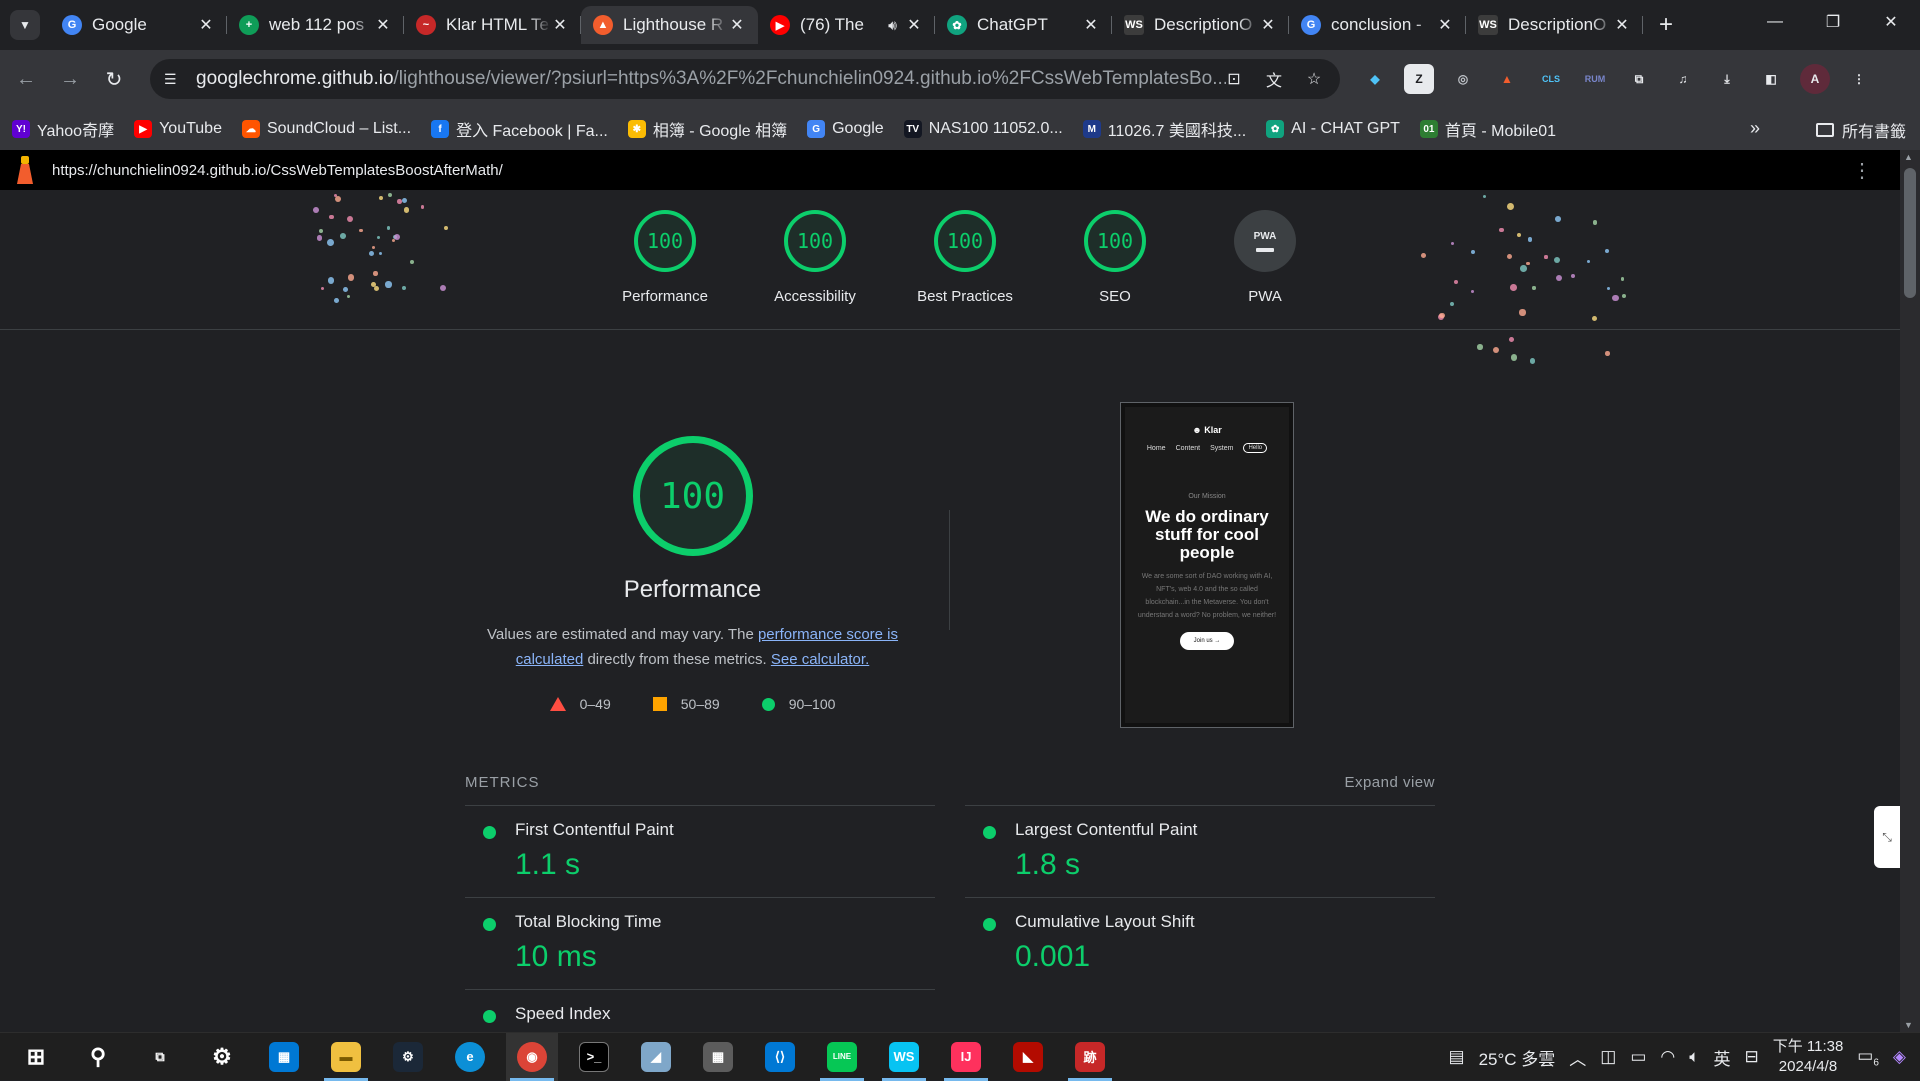 This screenshot has height=1081, width=1920. Describe the element at coordinates (1751, 1057) in the screenshot. I see `ime-mode-icon: ⊟` at that location.